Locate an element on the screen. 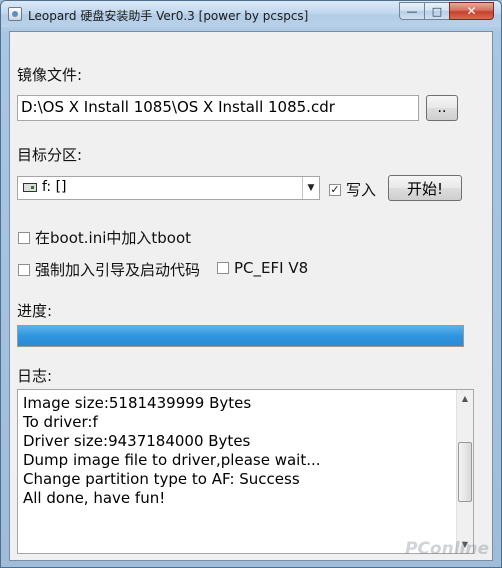 The image size is (502, 568). maximize-button: □ is located at coordinates (437, 11).